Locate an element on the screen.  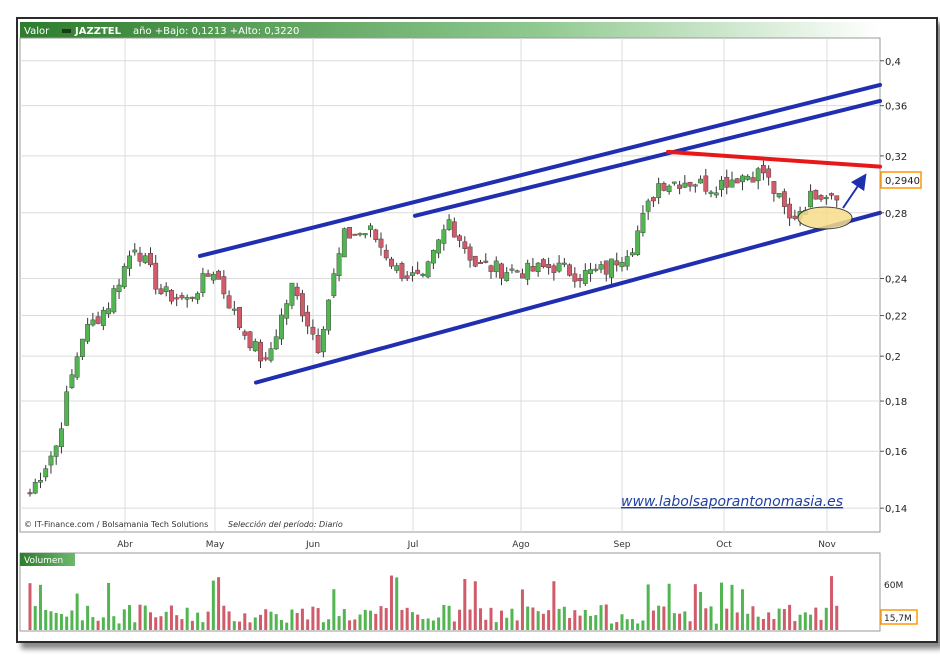
y-tick-label: 0,14 is located at coordinates (896, 509).